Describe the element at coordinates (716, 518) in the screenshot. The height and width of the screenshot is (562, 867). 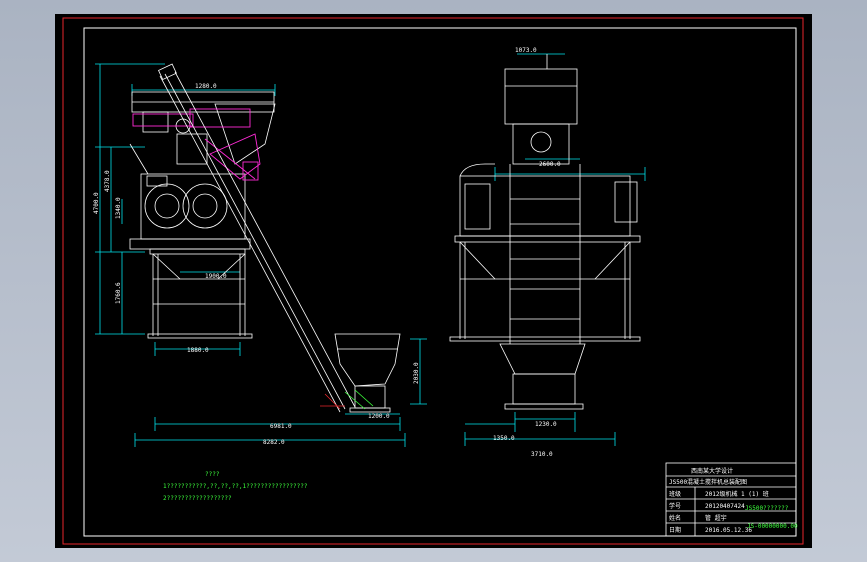
I see `row-value: 管 超宇` at that location.